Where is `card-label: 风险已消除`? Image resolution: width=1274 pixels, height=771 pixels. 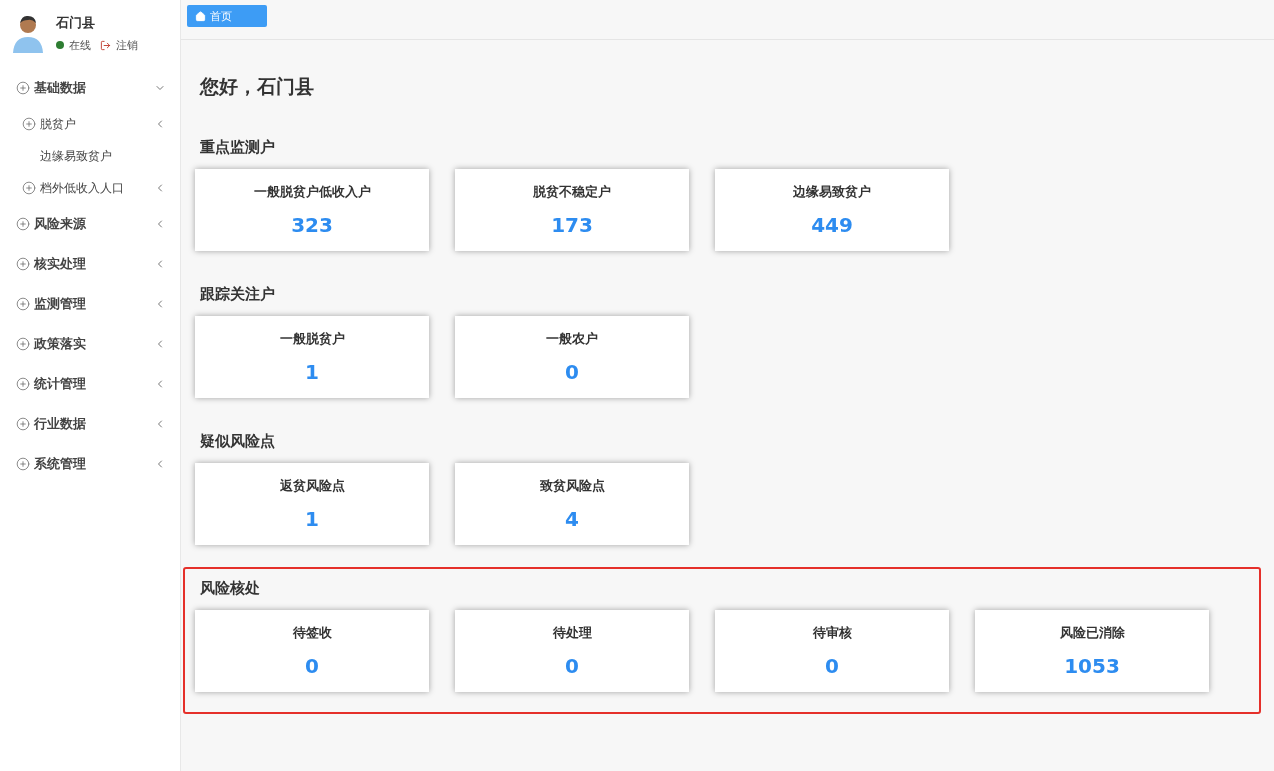 card-label: 风险已消除 is located at coordinates (1092, 633).